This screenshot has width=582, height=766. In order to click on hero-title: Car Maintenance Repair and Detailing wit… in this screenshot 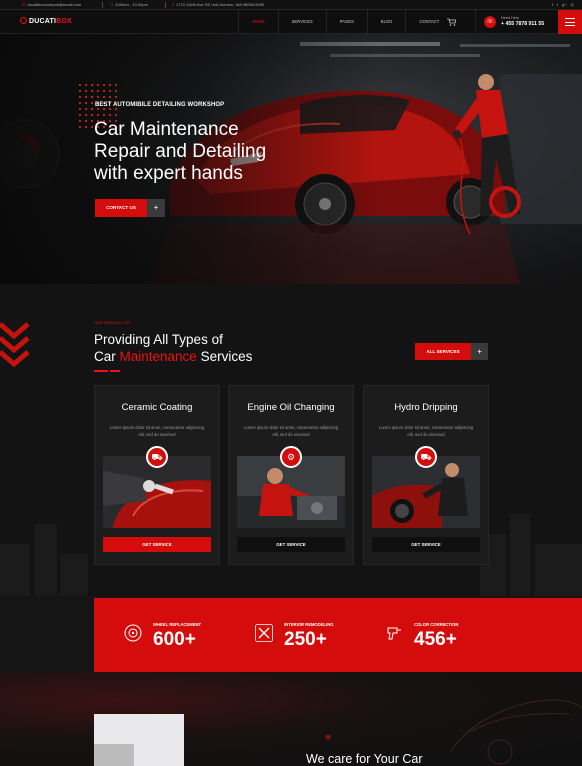, I will do `click(214, 152)`.